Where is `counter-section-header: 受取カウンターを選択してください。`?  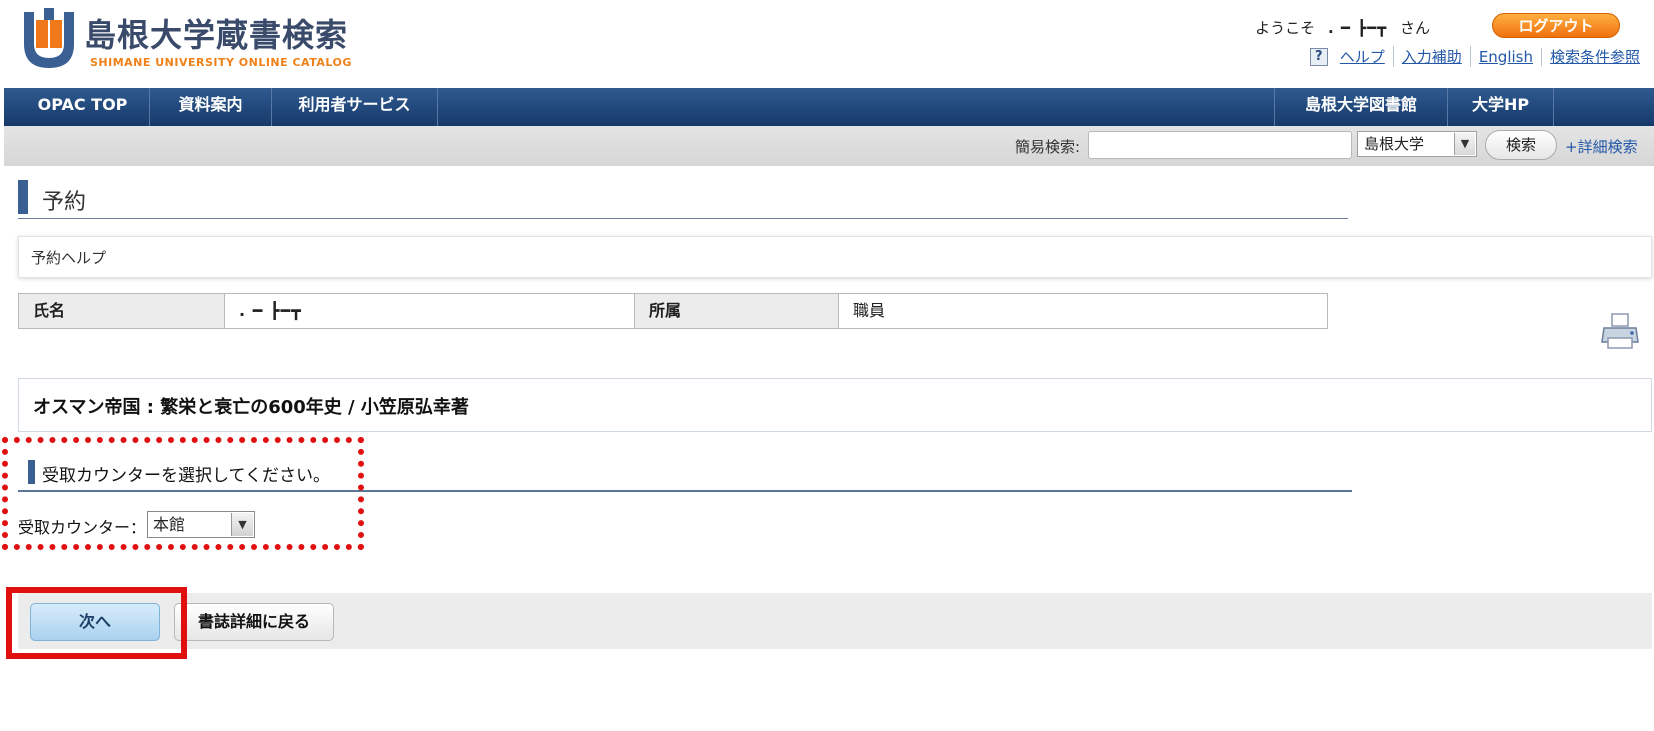 counter-section-header: 受取カウンターを選択してください。 is located at coordinates (685, 472).